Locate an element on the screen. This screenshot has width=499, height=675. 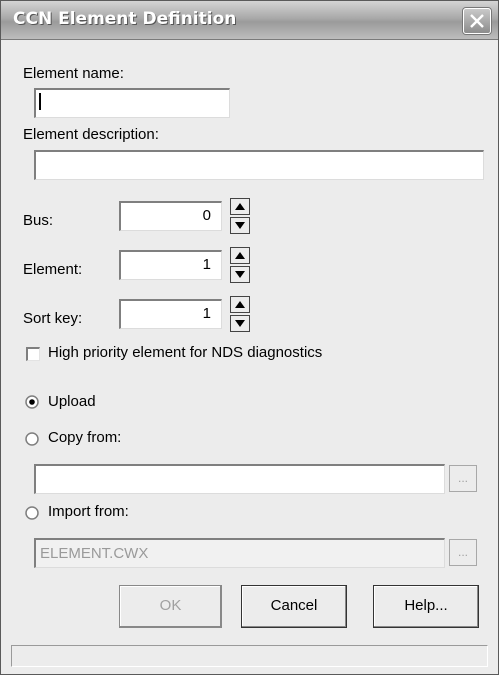
element-input: 1 is located at coordinates (170, 265).